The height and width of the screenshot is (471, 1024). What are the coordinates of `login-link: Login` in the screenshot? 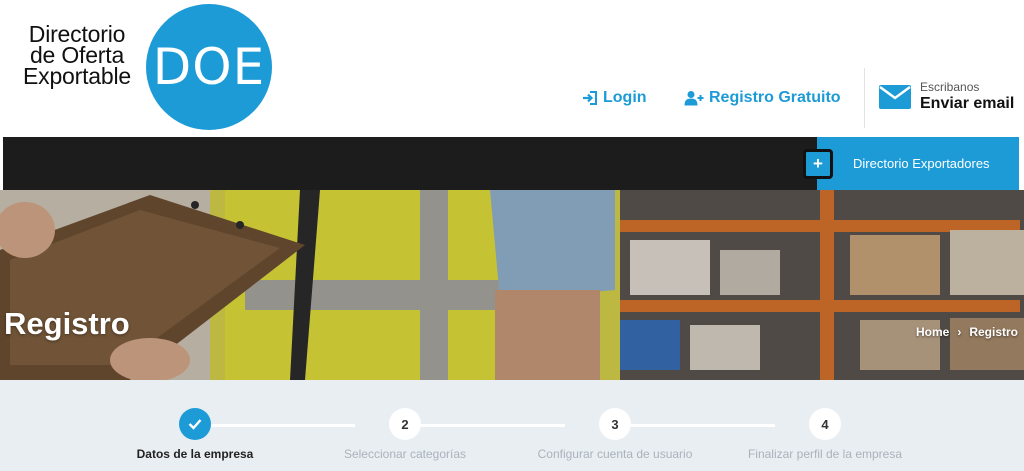 It's located at (614, 98).